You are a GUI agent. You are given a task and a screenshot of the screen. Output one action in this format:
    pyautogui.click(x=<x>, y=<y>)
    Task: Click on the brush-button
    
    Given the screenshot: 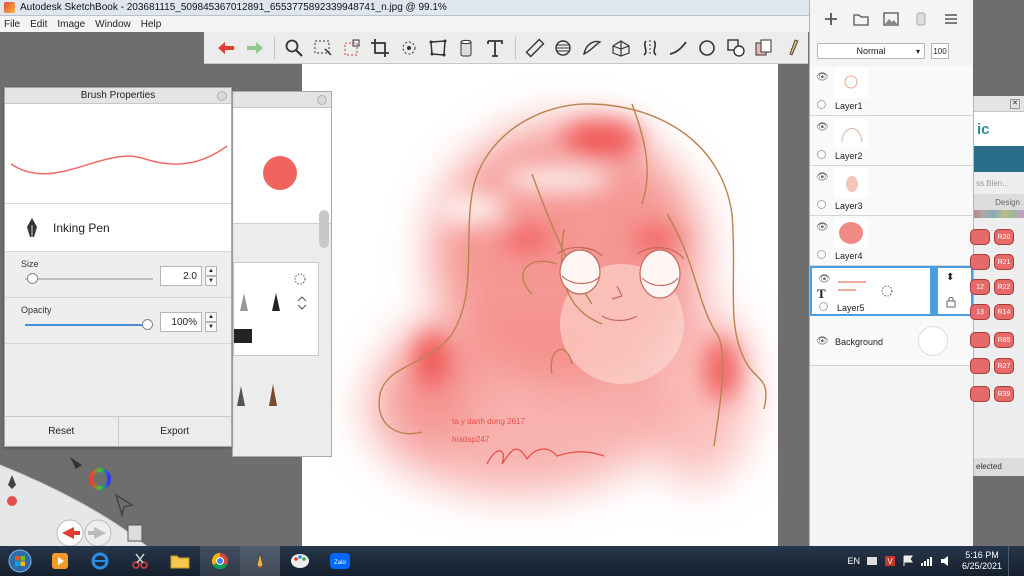 What is the action you would take?
    pyautogui.click(x=793, y=48)
    